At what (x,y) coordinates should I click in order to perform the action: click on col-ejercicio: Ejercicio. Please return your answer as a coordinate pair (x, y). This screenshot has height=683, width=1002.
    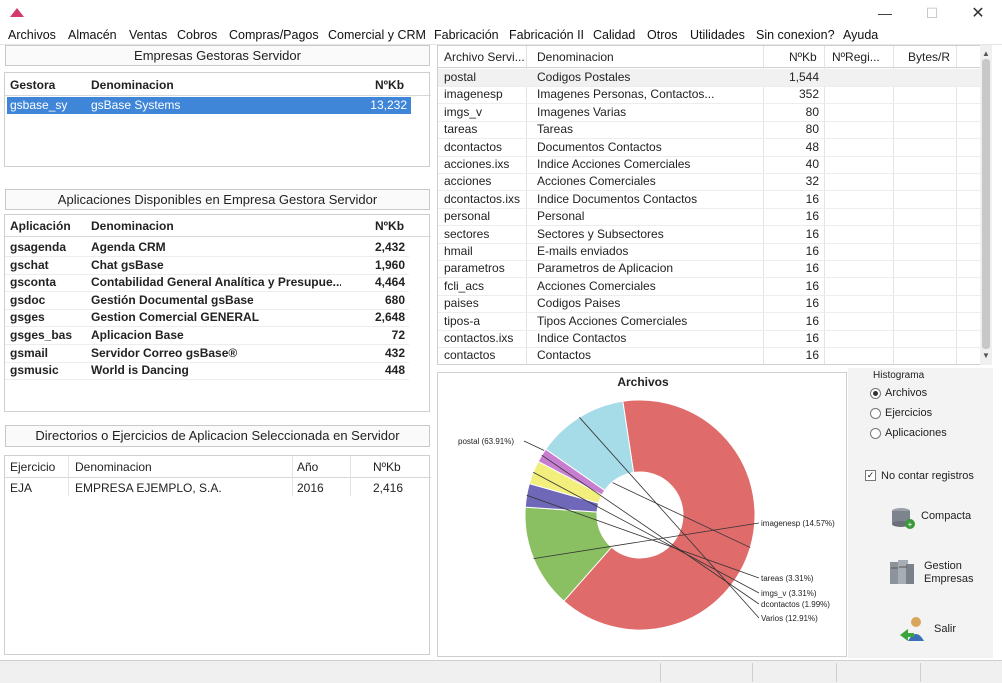
    Looking at the image, I should click on (33, 467).